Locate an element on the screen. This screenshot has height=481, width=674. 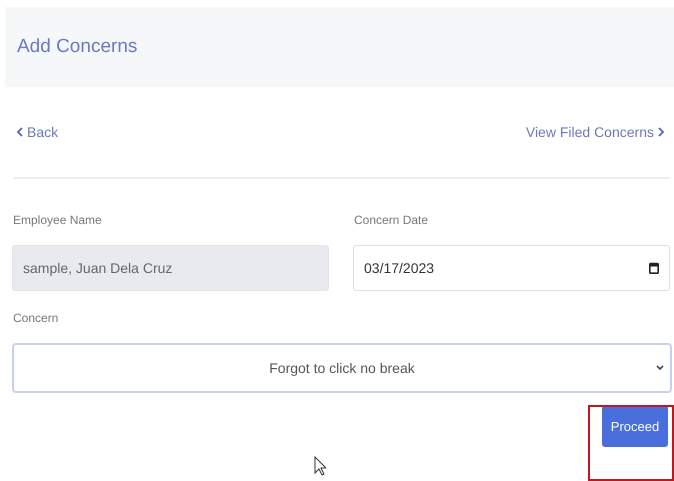
back-link: Back is located at coordinates (37, 132).